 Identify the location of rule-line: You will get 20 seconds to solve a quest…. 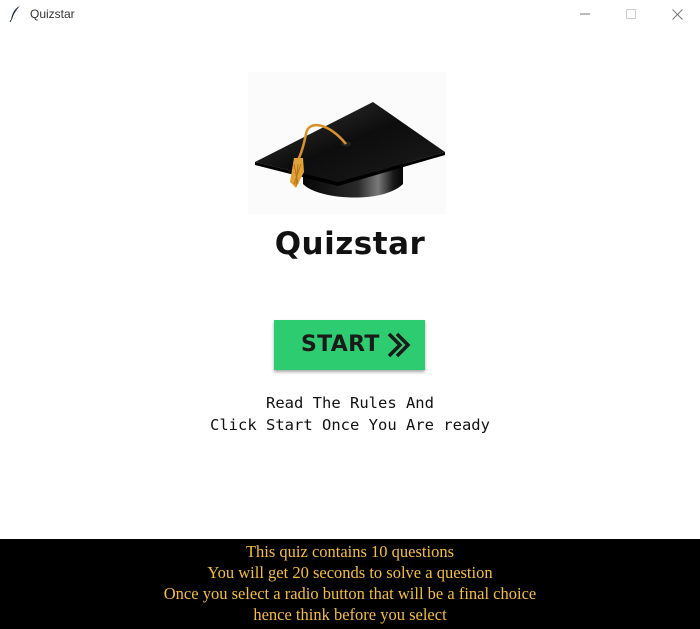
(350, 572).